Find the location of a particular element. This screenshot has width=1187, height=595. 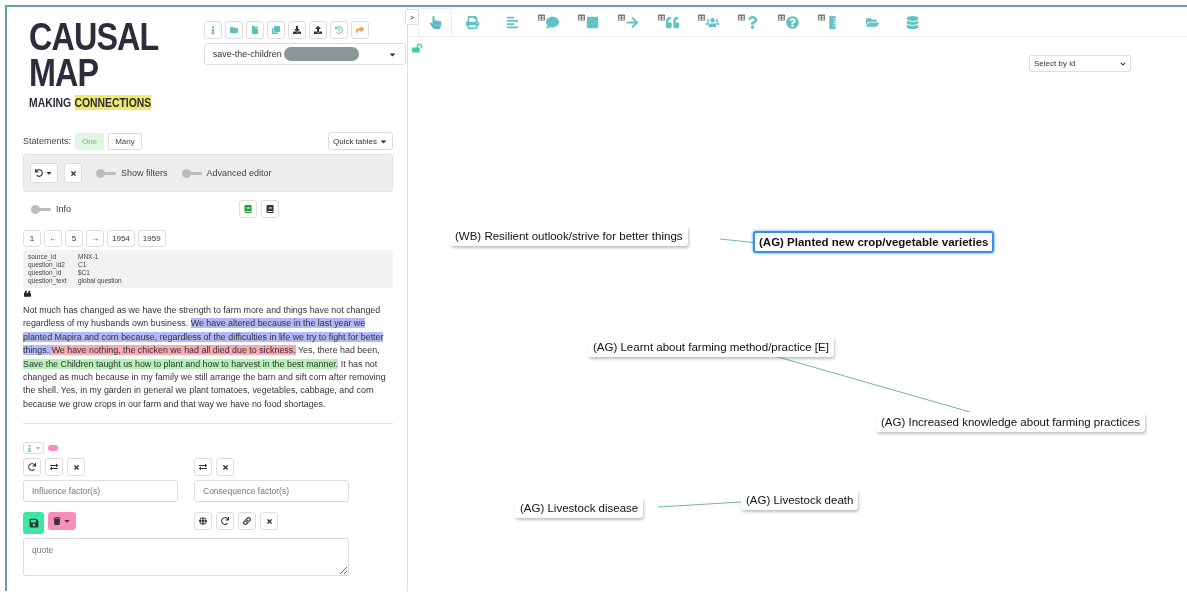

select-by-id: Select by id is located at coordinates (1080, 63).